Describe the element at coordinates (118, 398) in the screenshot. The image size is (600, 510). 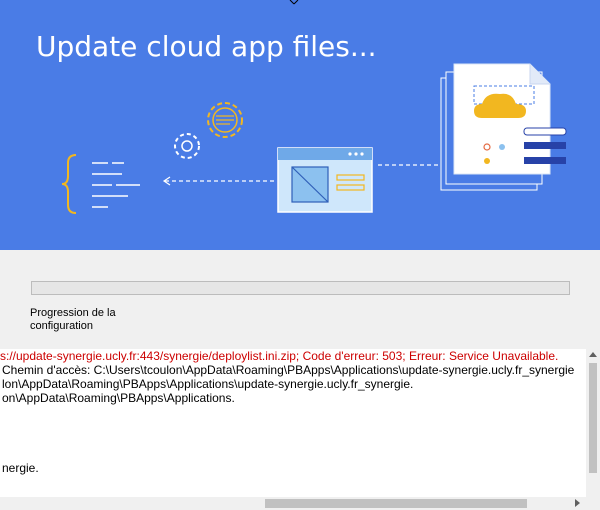
I see `log-line: on\AppData\Roaming\PBApps\Applications.` at that location.